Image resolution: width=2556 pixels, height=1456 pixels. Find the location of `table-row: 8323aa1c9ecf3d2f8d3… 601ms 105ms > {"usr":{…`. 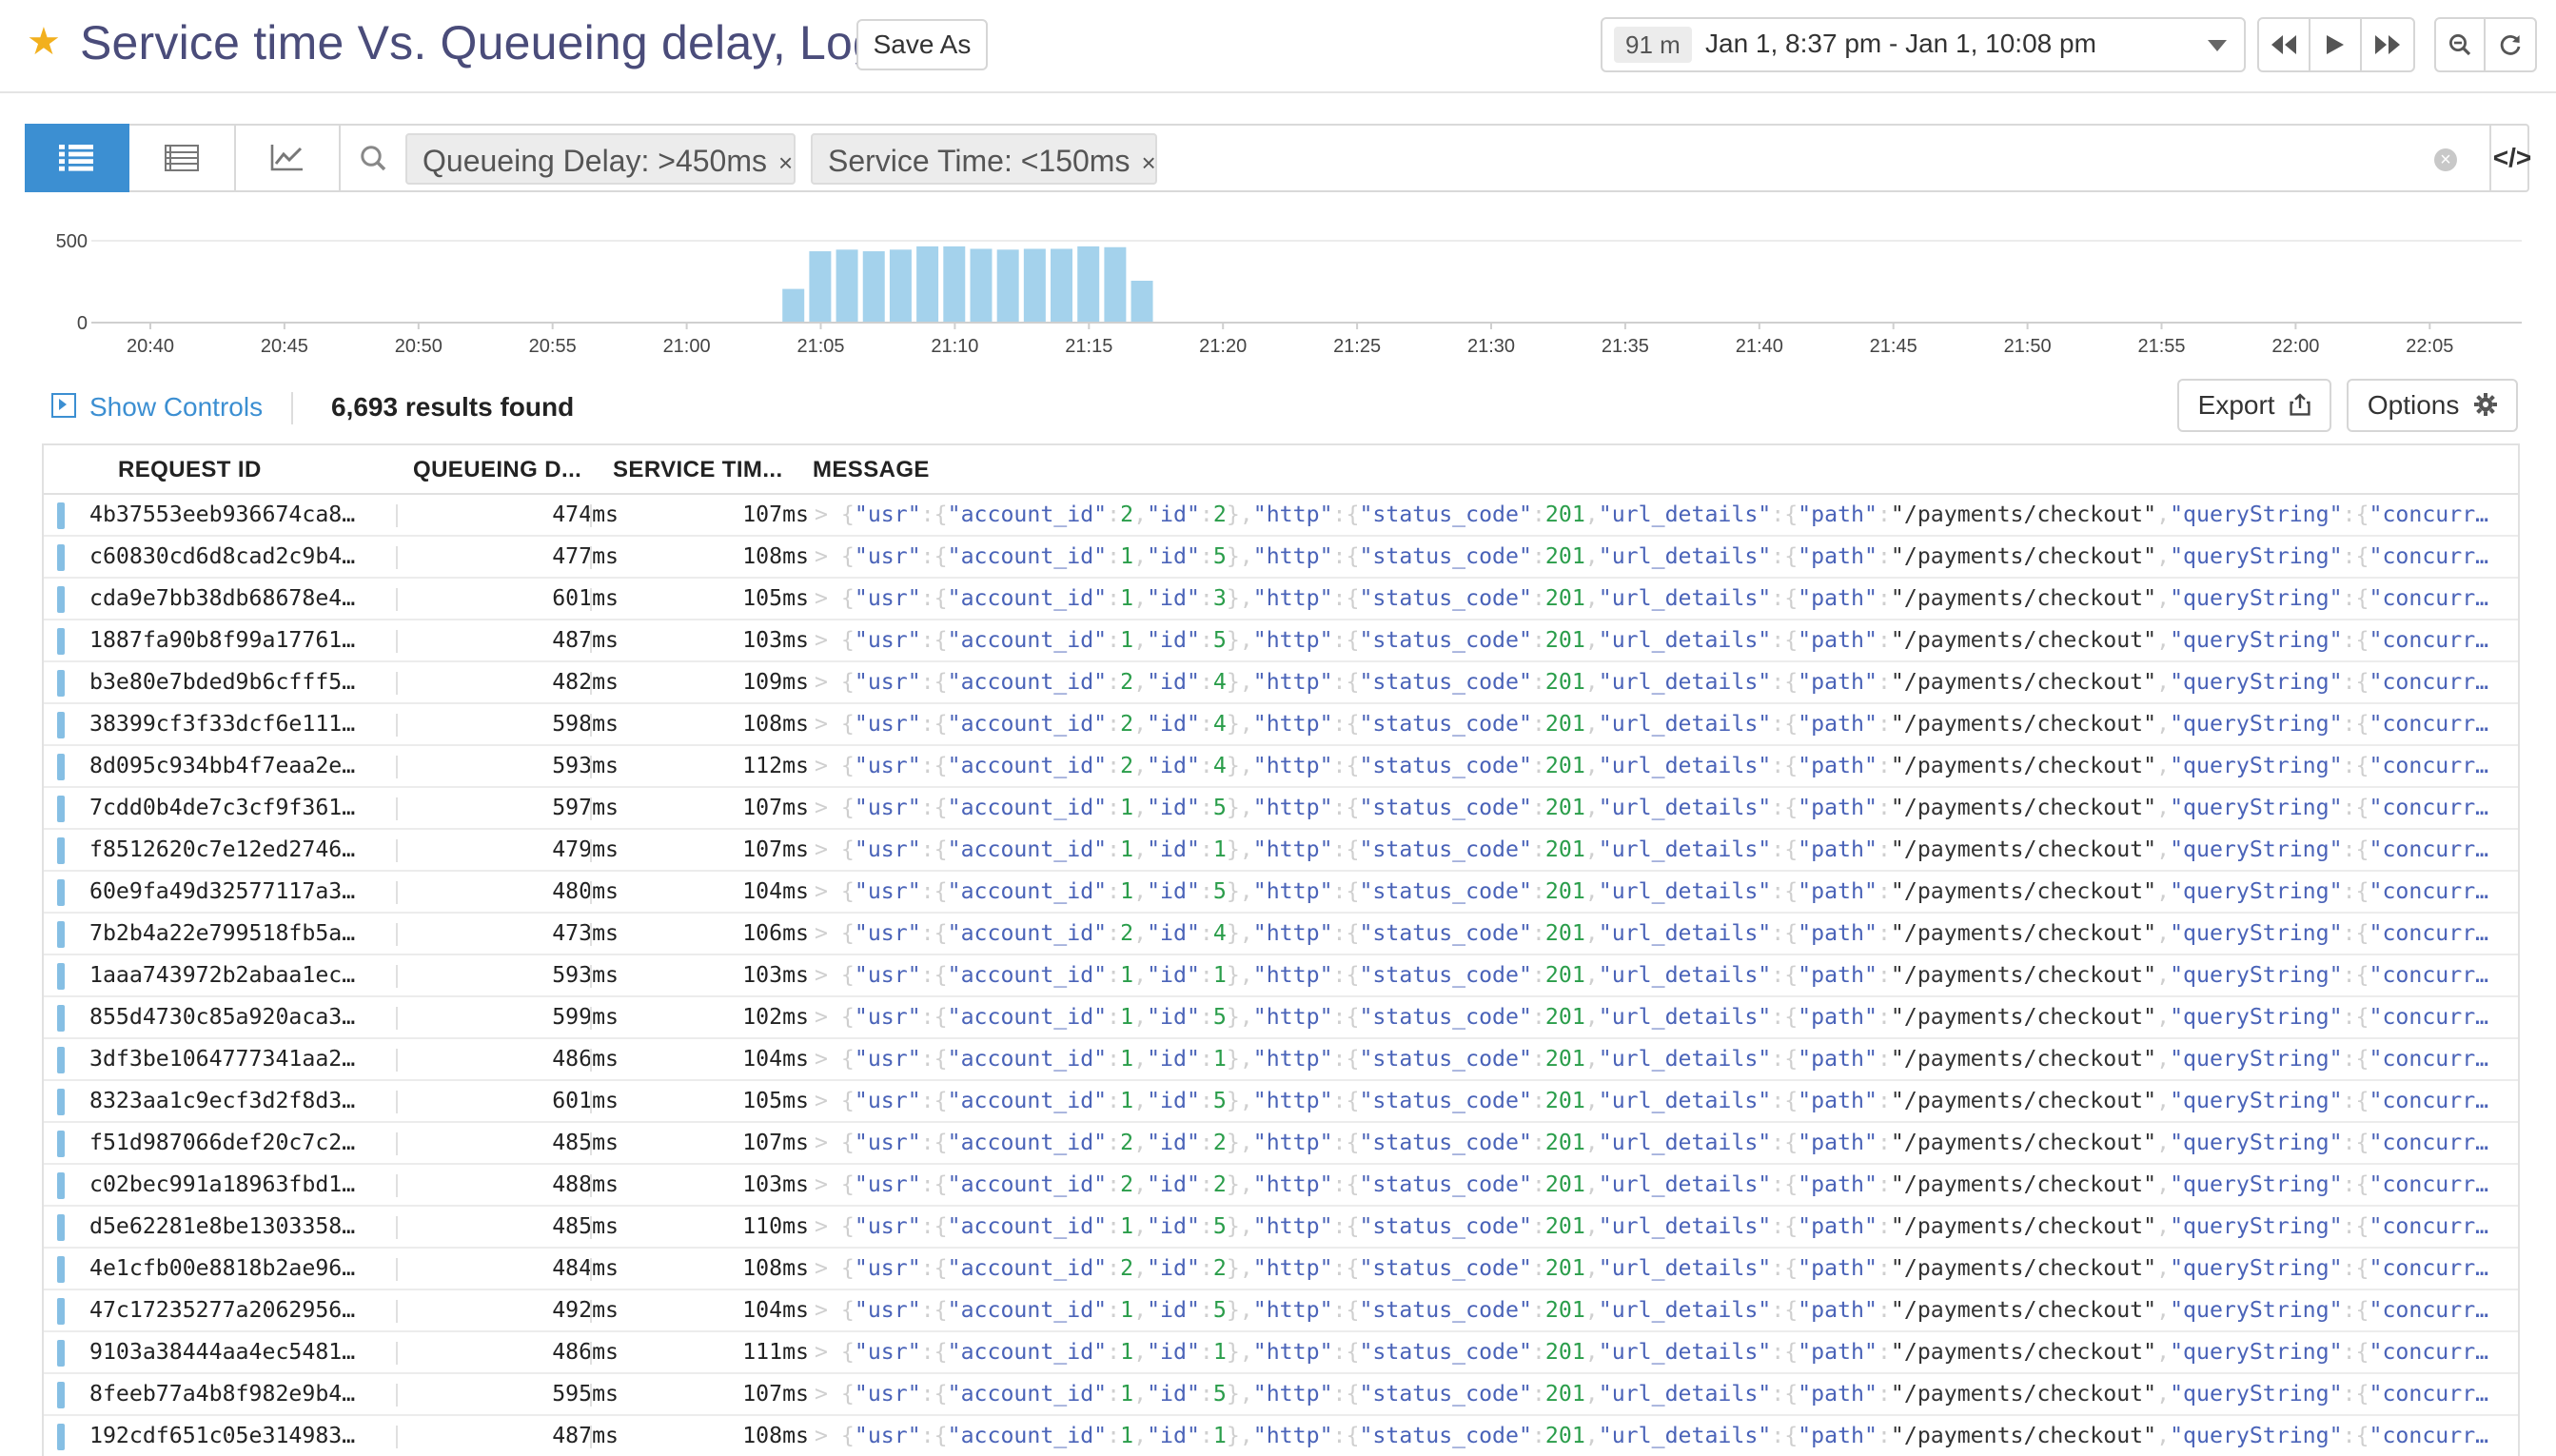

table-row: 8323aa1c9ecf3d2f8d3… 601ms 105ms > {"usr":{… is located at coordinates (1281, 1102).